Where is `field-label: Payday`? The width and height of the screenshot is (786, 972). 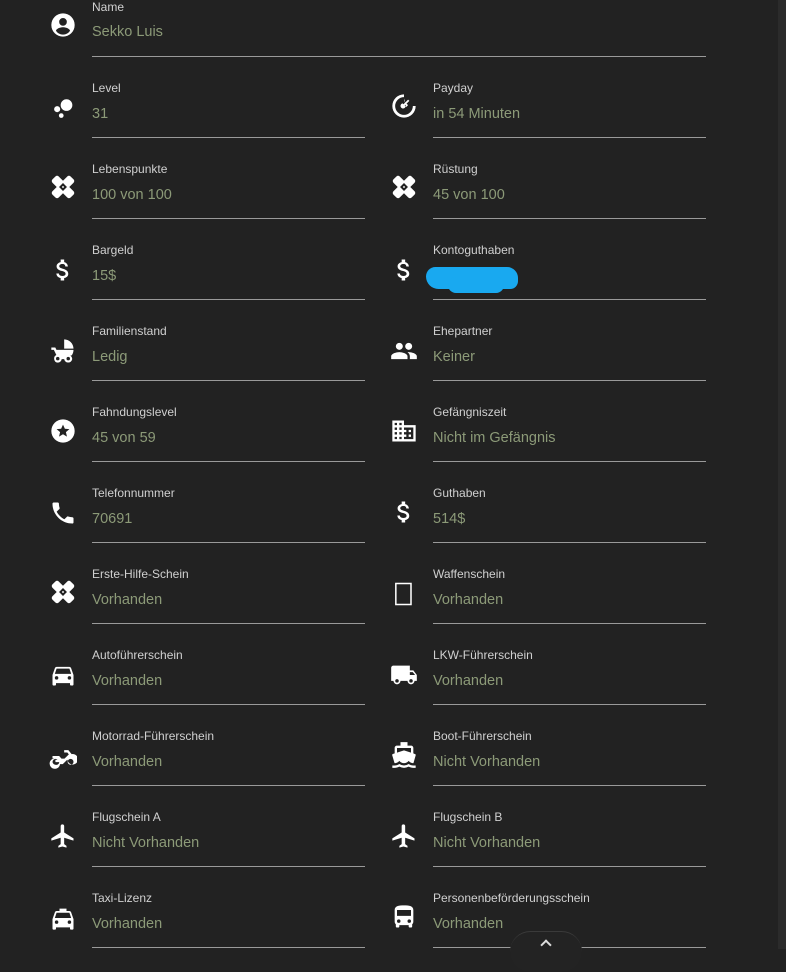
field-label: Payday is located at coordinates (453, 88).